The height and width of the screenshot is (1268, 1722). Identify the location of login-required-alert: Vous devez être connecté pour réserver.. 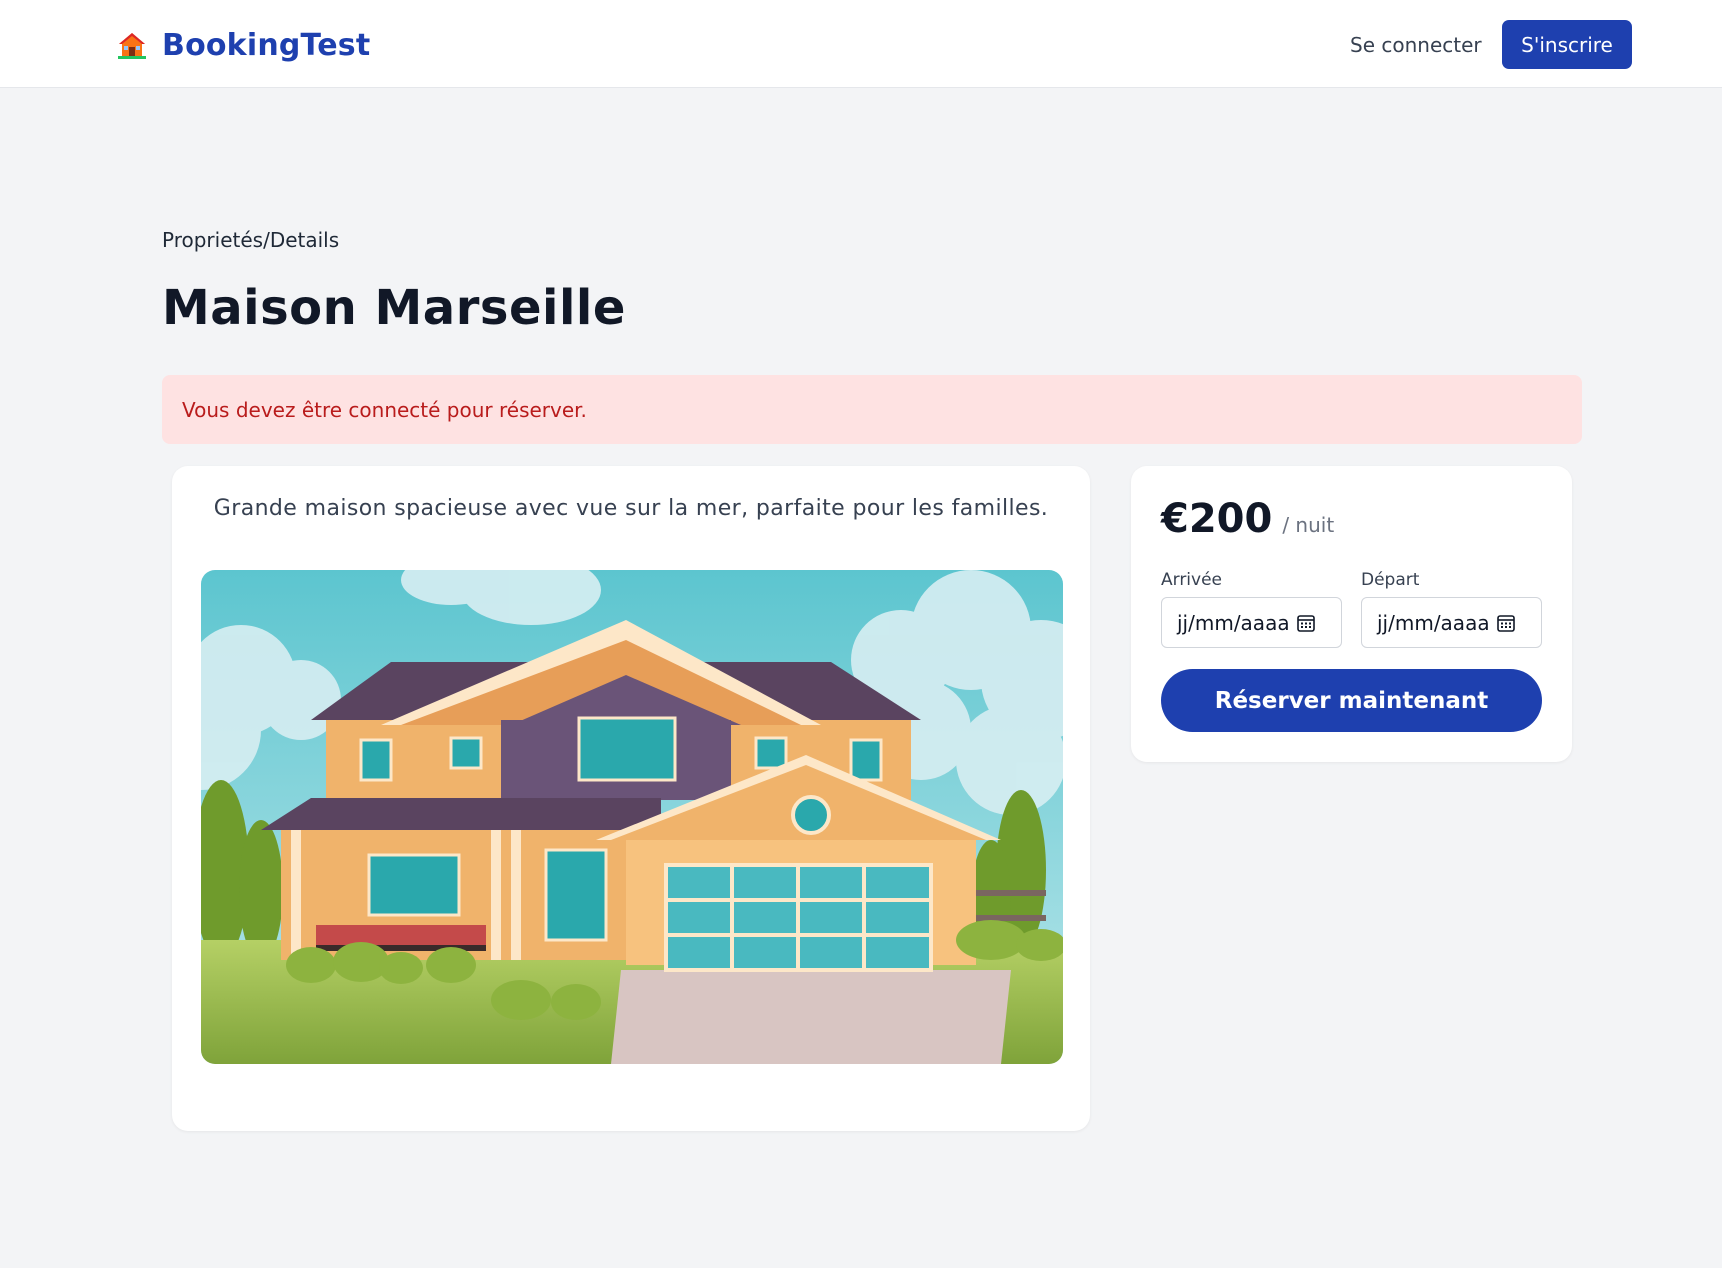
(872, 409).